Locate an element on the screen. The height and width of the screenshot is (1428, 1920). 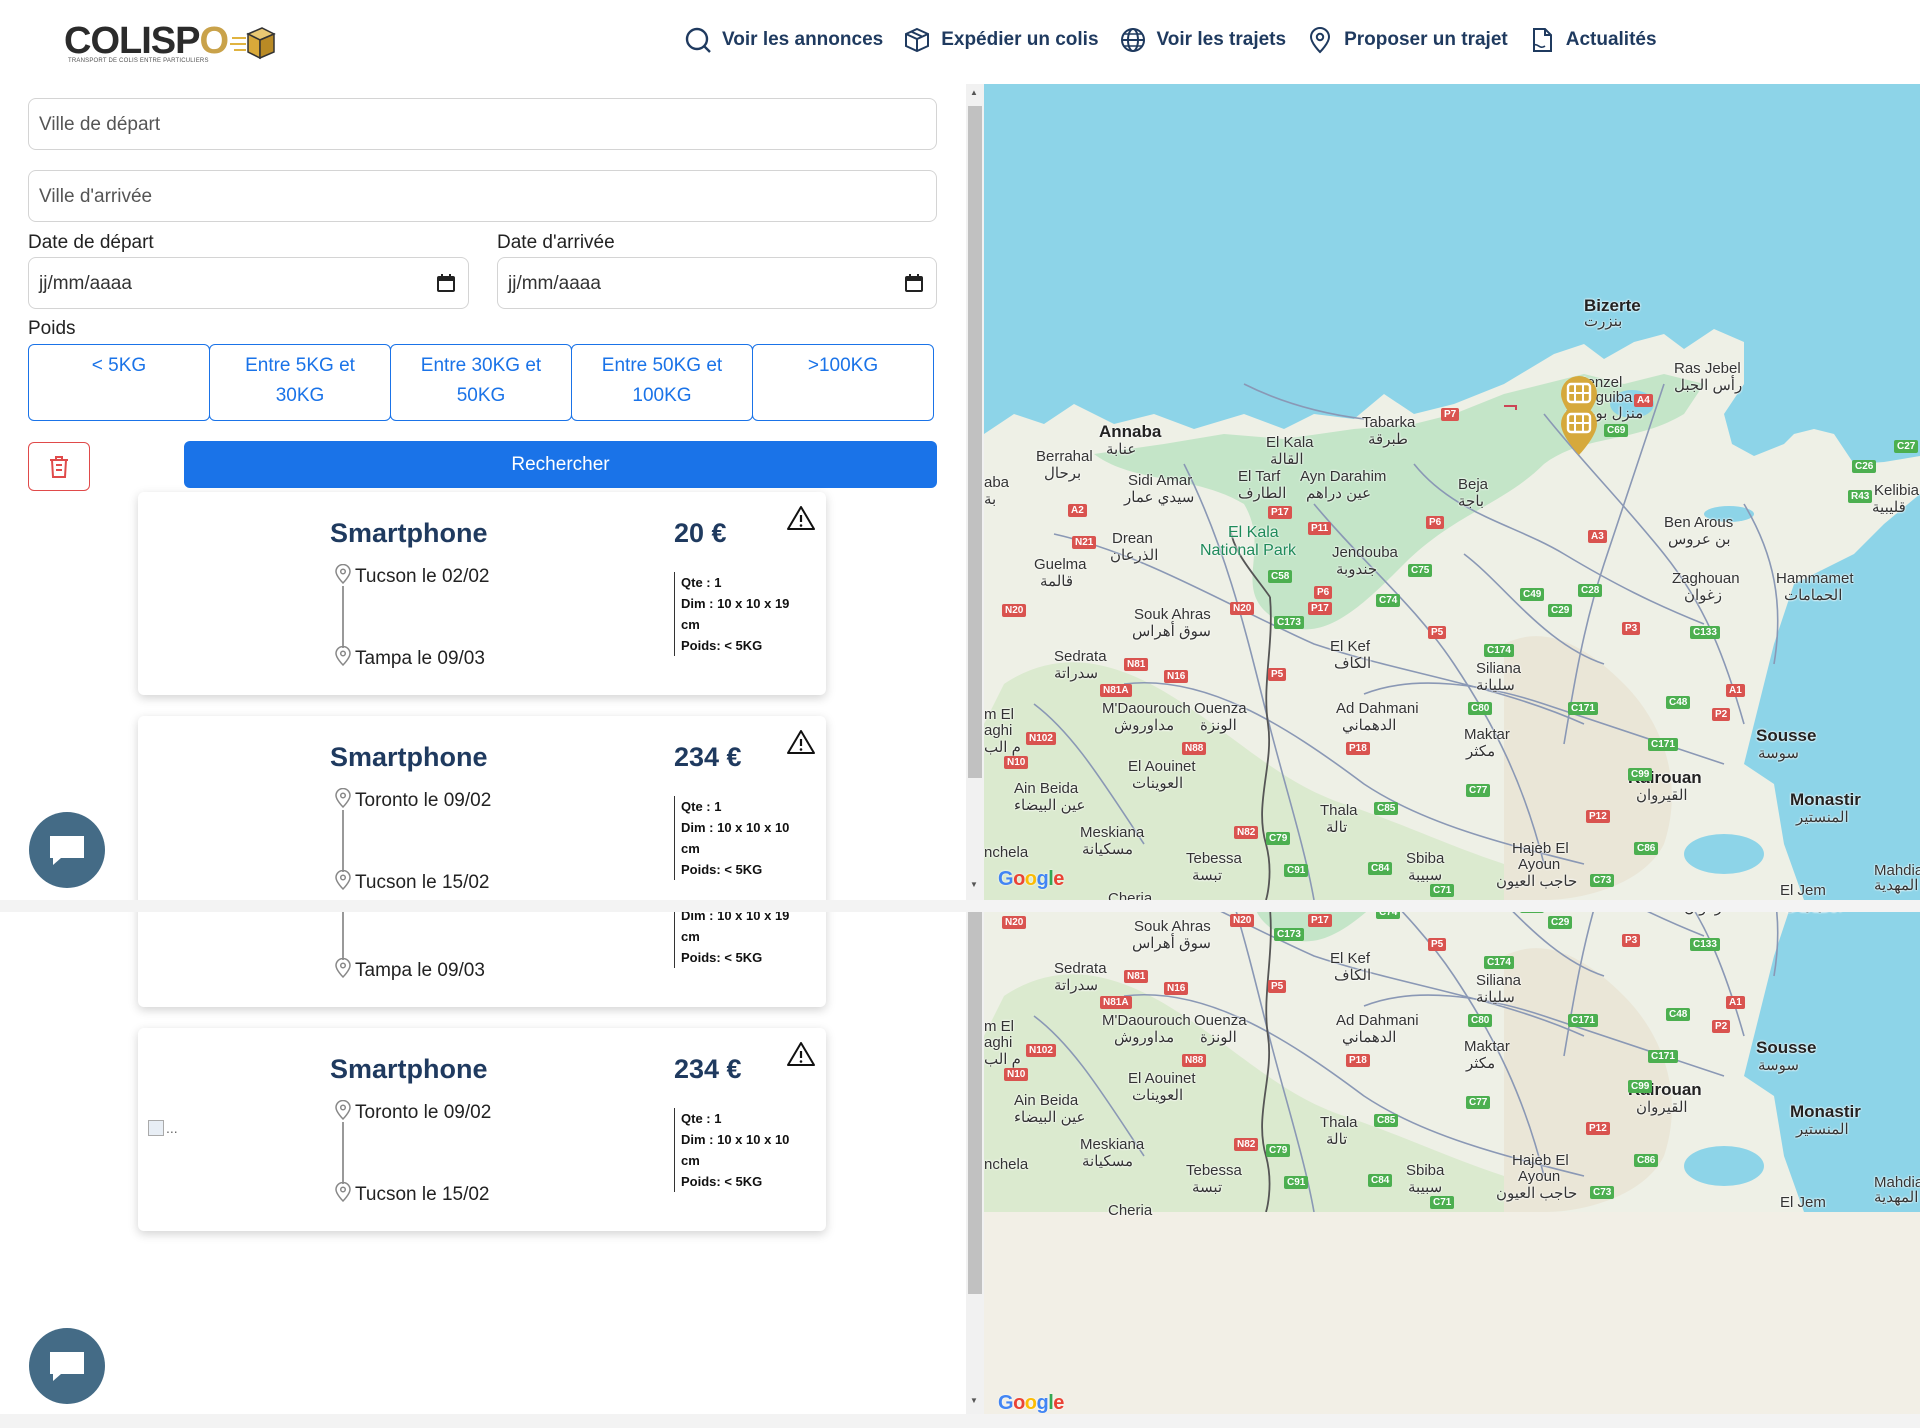
listing-price: 20 € is located at coordinates (700, 533).